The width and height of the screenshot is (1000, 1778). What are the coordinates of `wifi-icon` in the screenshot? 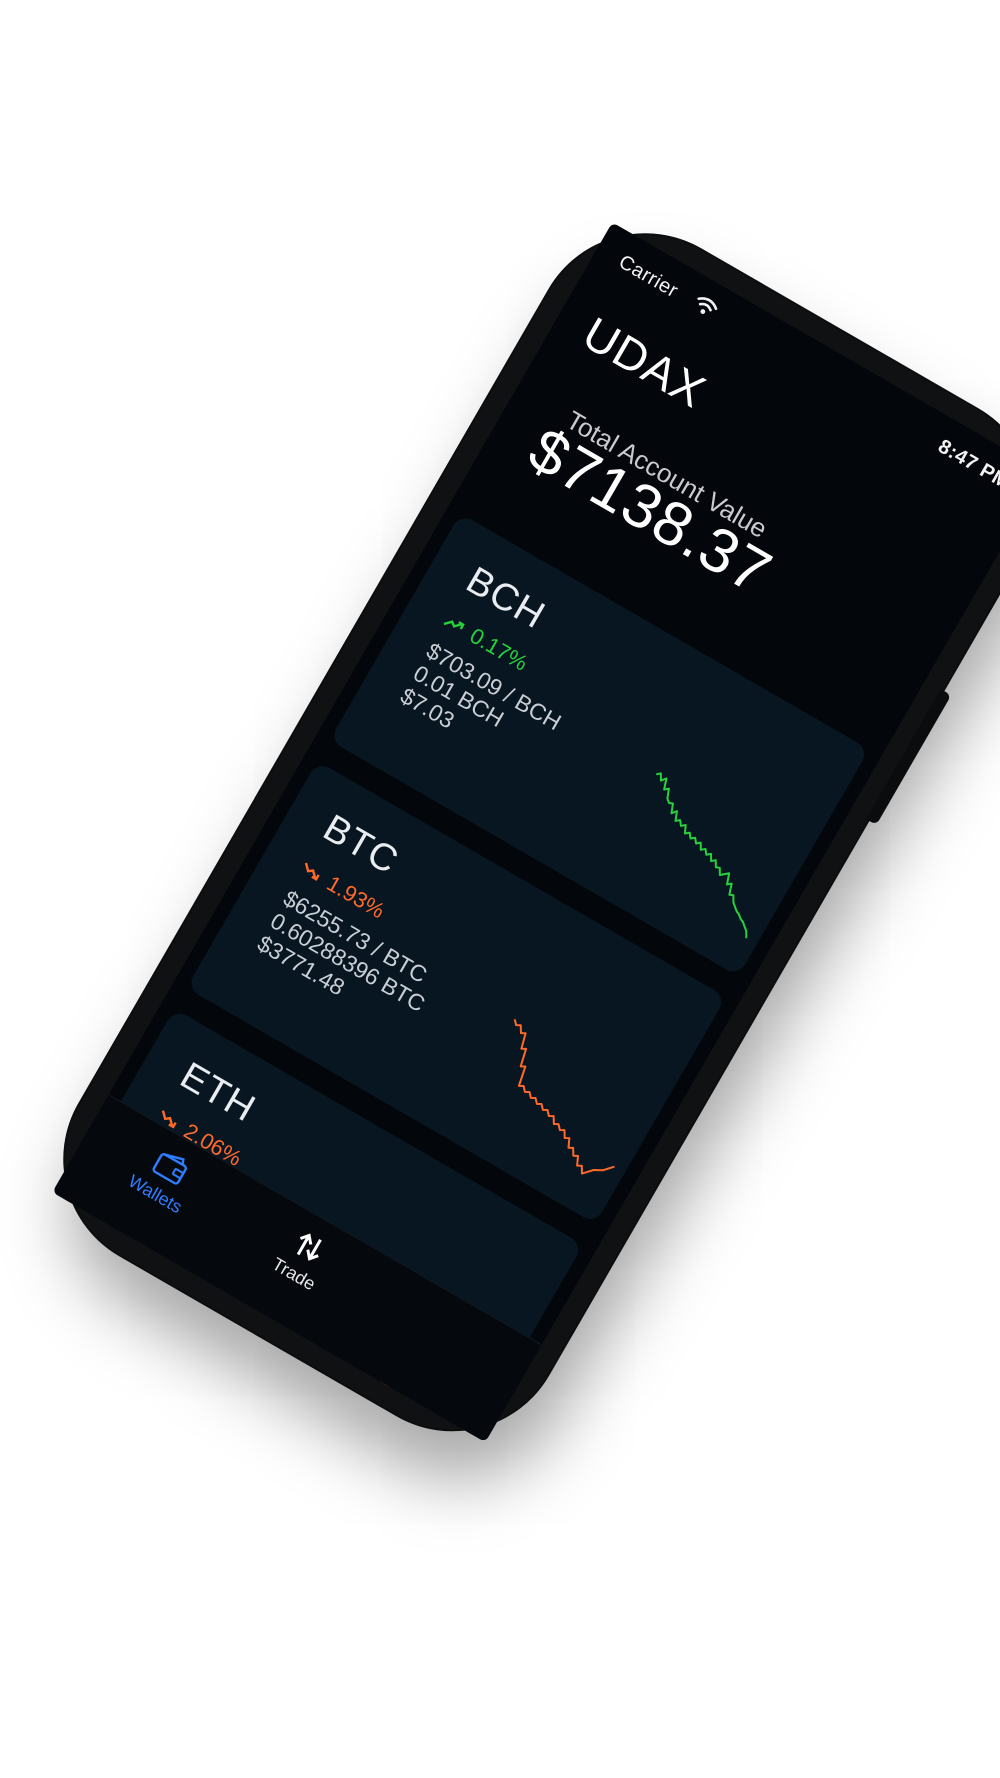 It's located at (707, 305).